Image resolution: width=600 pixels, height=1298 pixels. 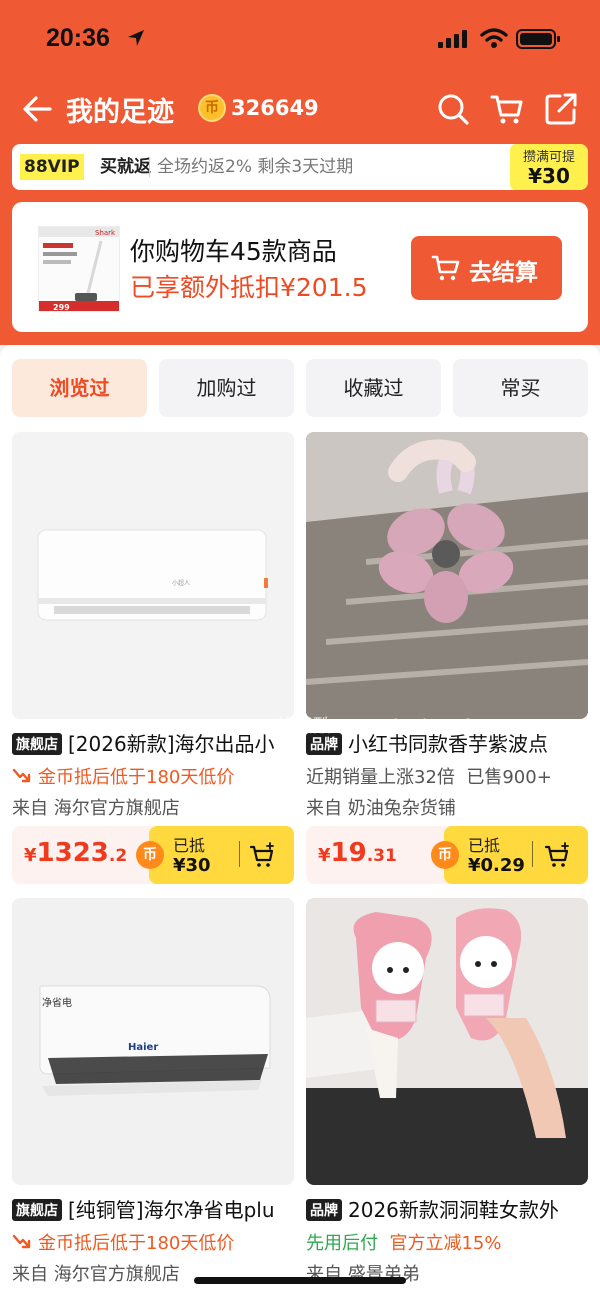 I want to click on product-name: 旗舰店 [2026新款]海尔出品小, so click(x=153, y=742).